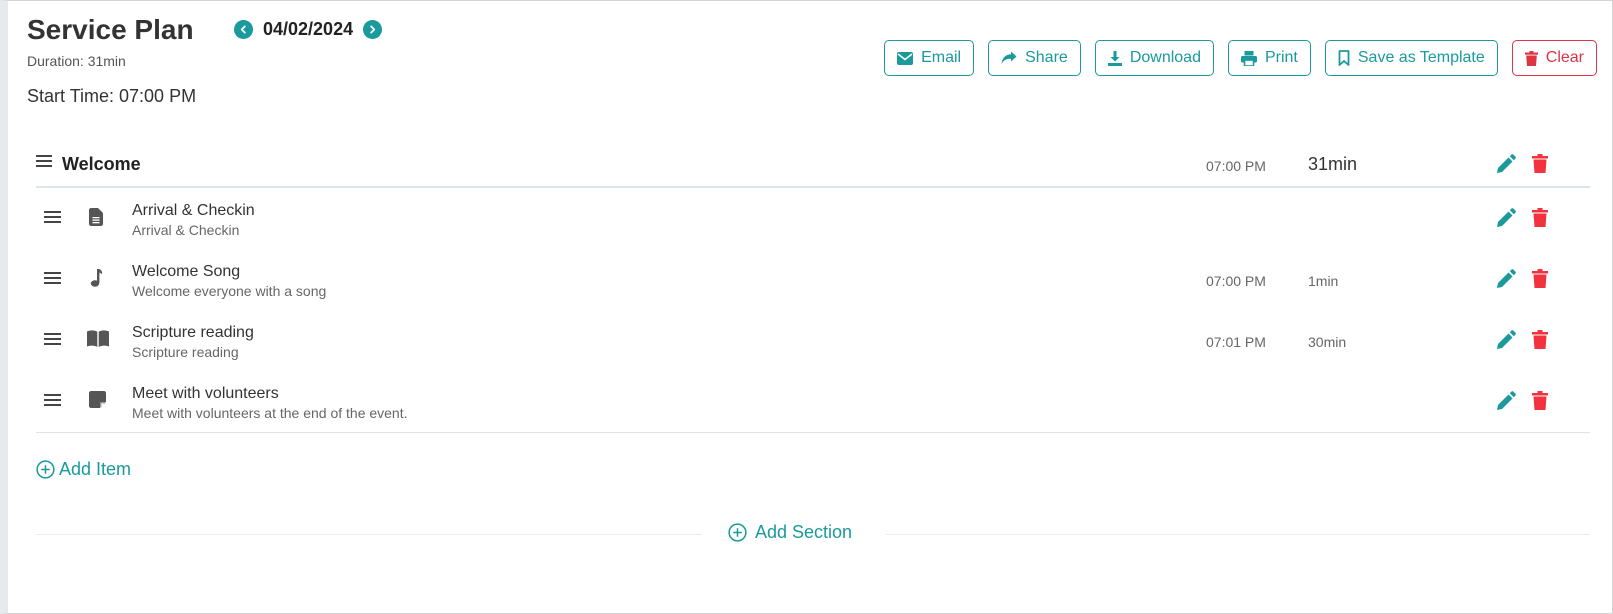 The height and width of the screenshot is (614, 1613). Describe the element at coordinates (1165, 57) in the screenshot. I see `download-label: Download` at that location.